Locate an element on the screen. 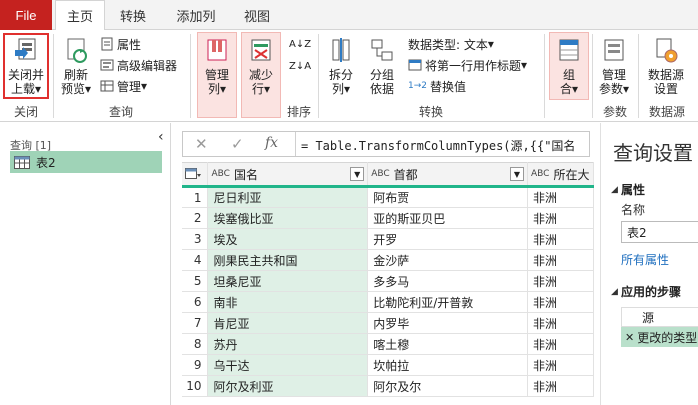  query-item-label: 表2 is located at coordinates (46, 162).